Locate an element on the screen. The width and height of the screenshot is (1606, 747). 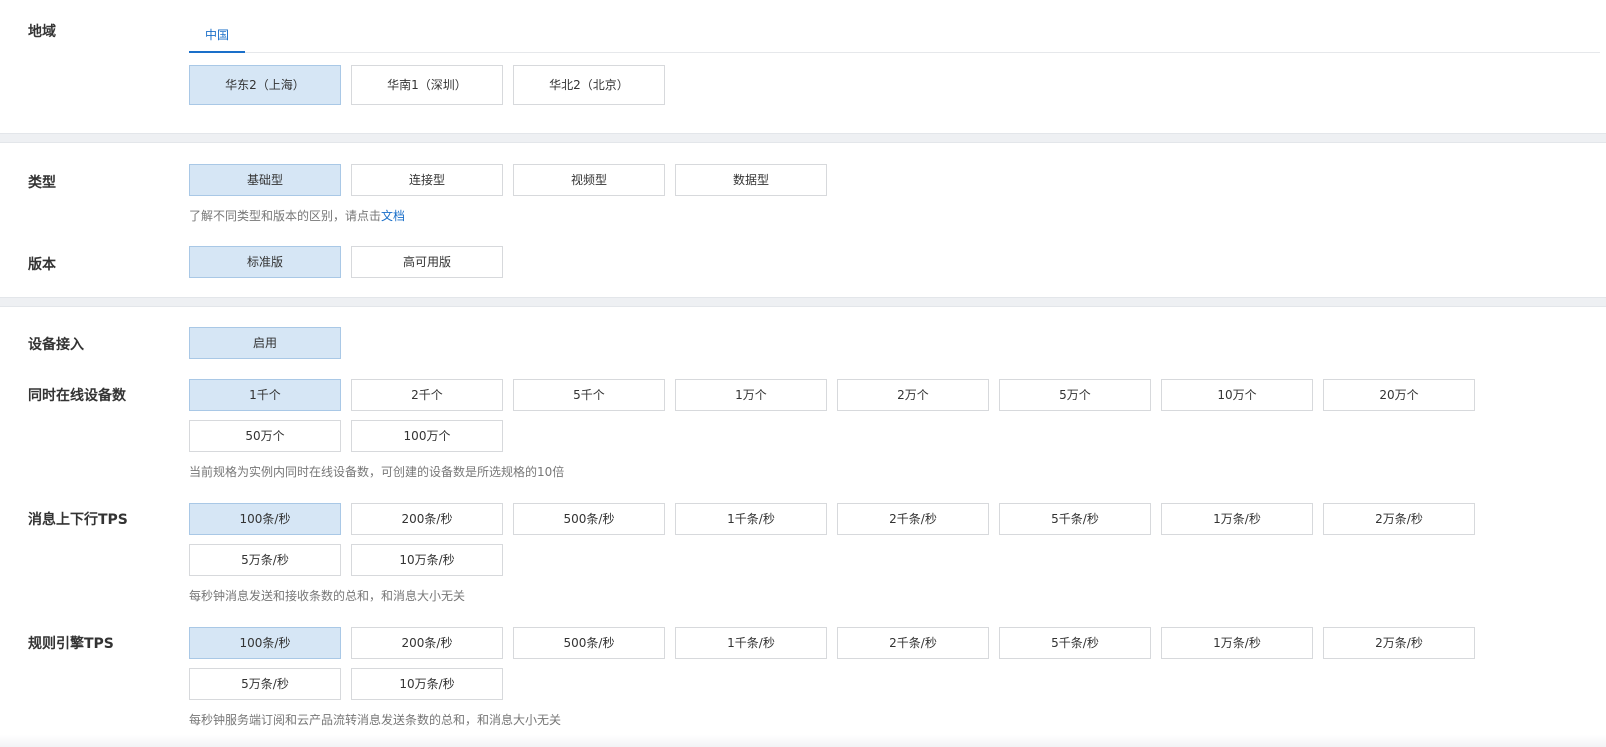
online-devices-option: 5万个 is located at coordinates (1075, 395).